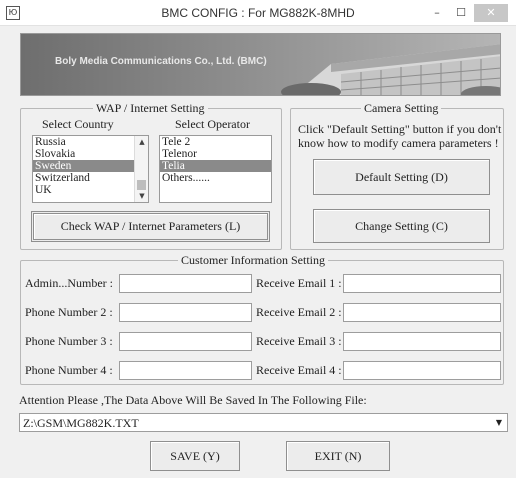  What do you see at coordinates (81, 423) in the screenshot?
I see `file-path-value: Z:\GSM\MG882K.TXT` at bounding box center [81, 423].